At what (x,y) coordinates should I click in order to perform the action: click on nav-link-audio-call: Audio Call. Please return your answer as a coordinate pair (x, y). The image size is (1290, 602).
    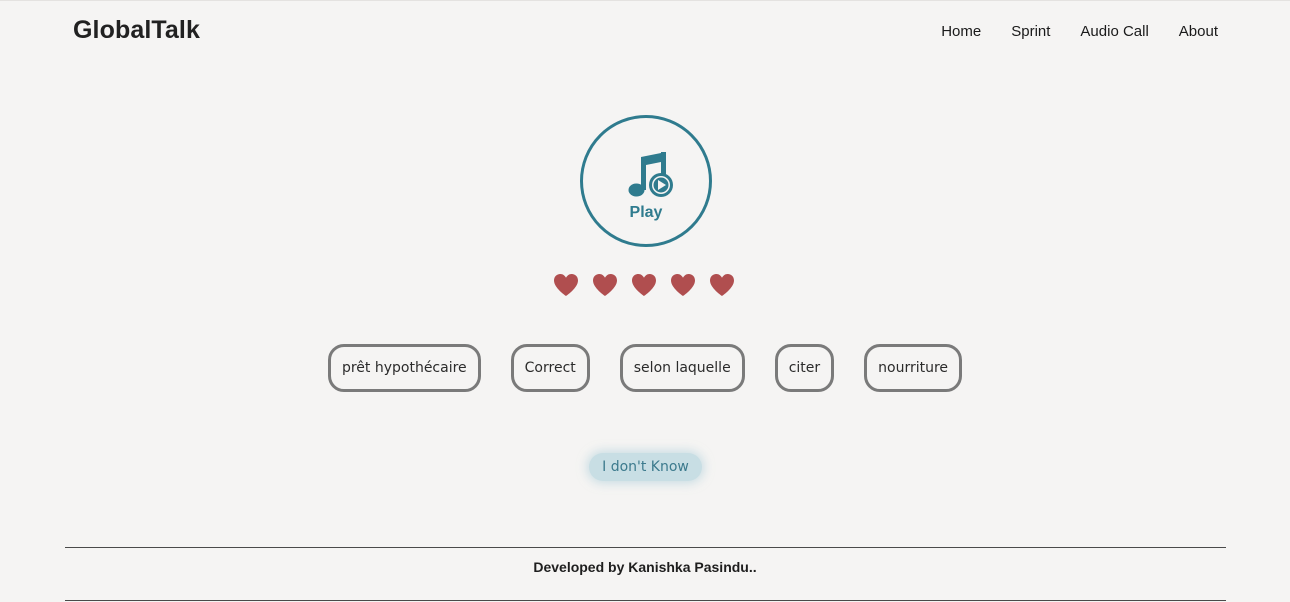
    Looking at the image, I should click on (1114, 31).